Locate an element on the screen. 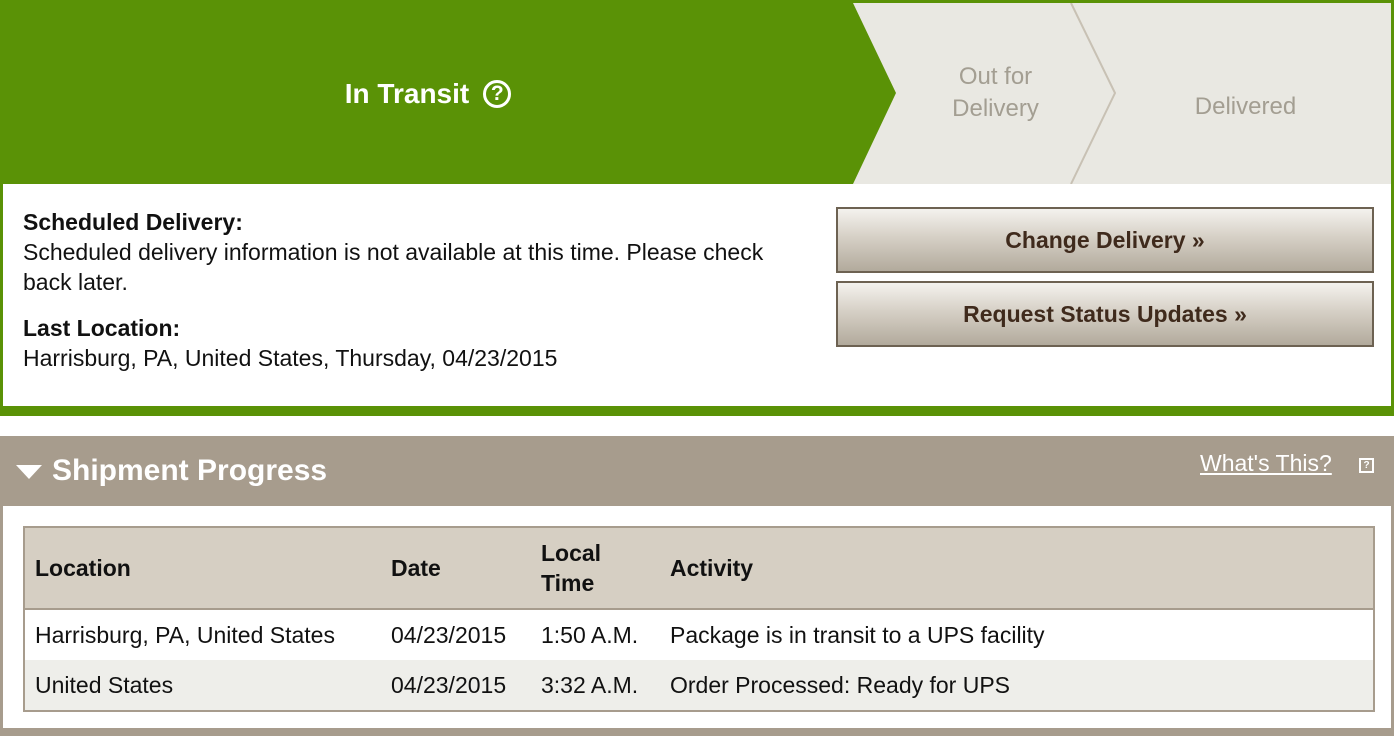 This screenshot has height=736, width=1394. cell-location: Harrisburg, PA, United States is located at coordinates (185, 634).